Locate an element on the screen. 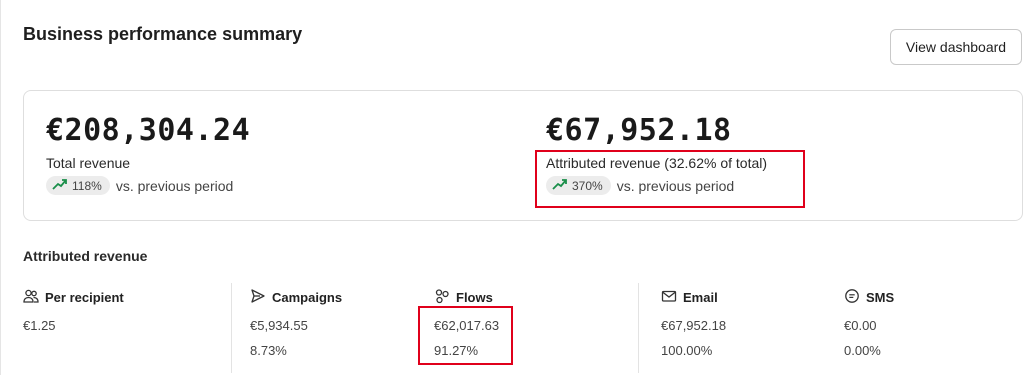 This screenshot has height=375, width=1024. mail-icon is located at coordinates (669, 297).